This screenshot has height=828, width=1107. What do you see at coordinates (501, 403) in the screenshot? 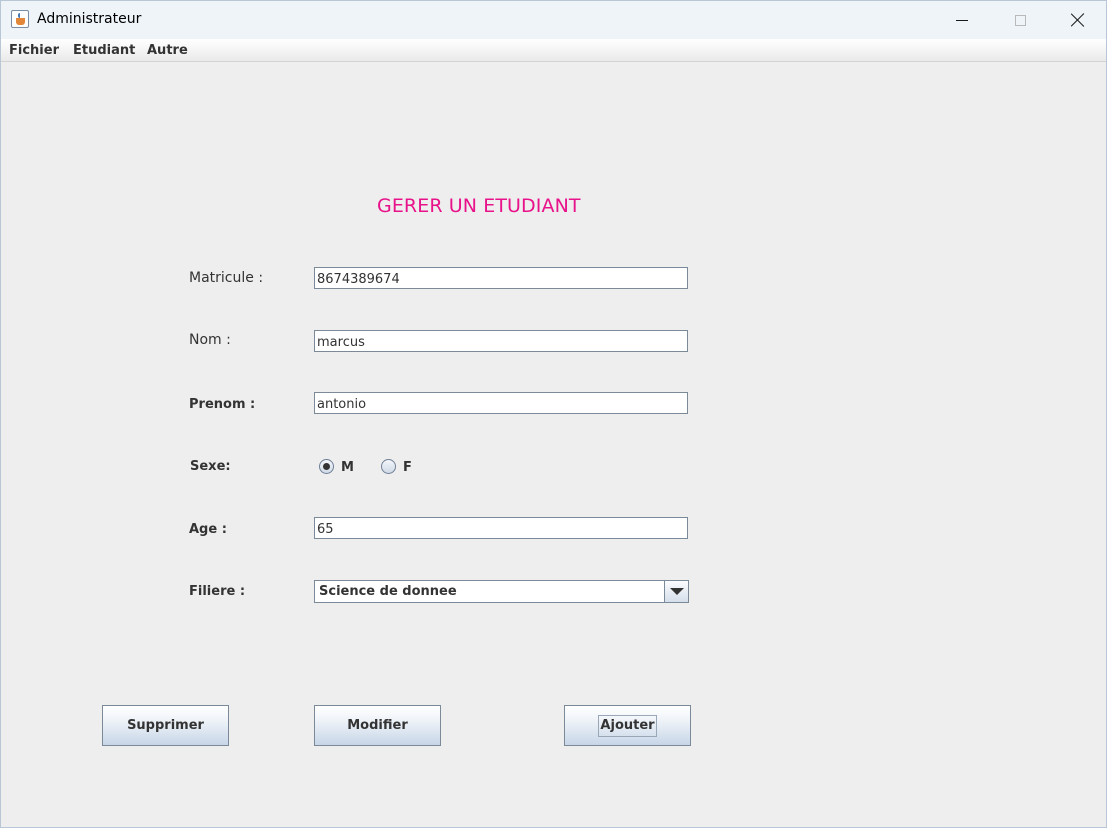
I see `prenom-field` at bounding box center [501, 403].